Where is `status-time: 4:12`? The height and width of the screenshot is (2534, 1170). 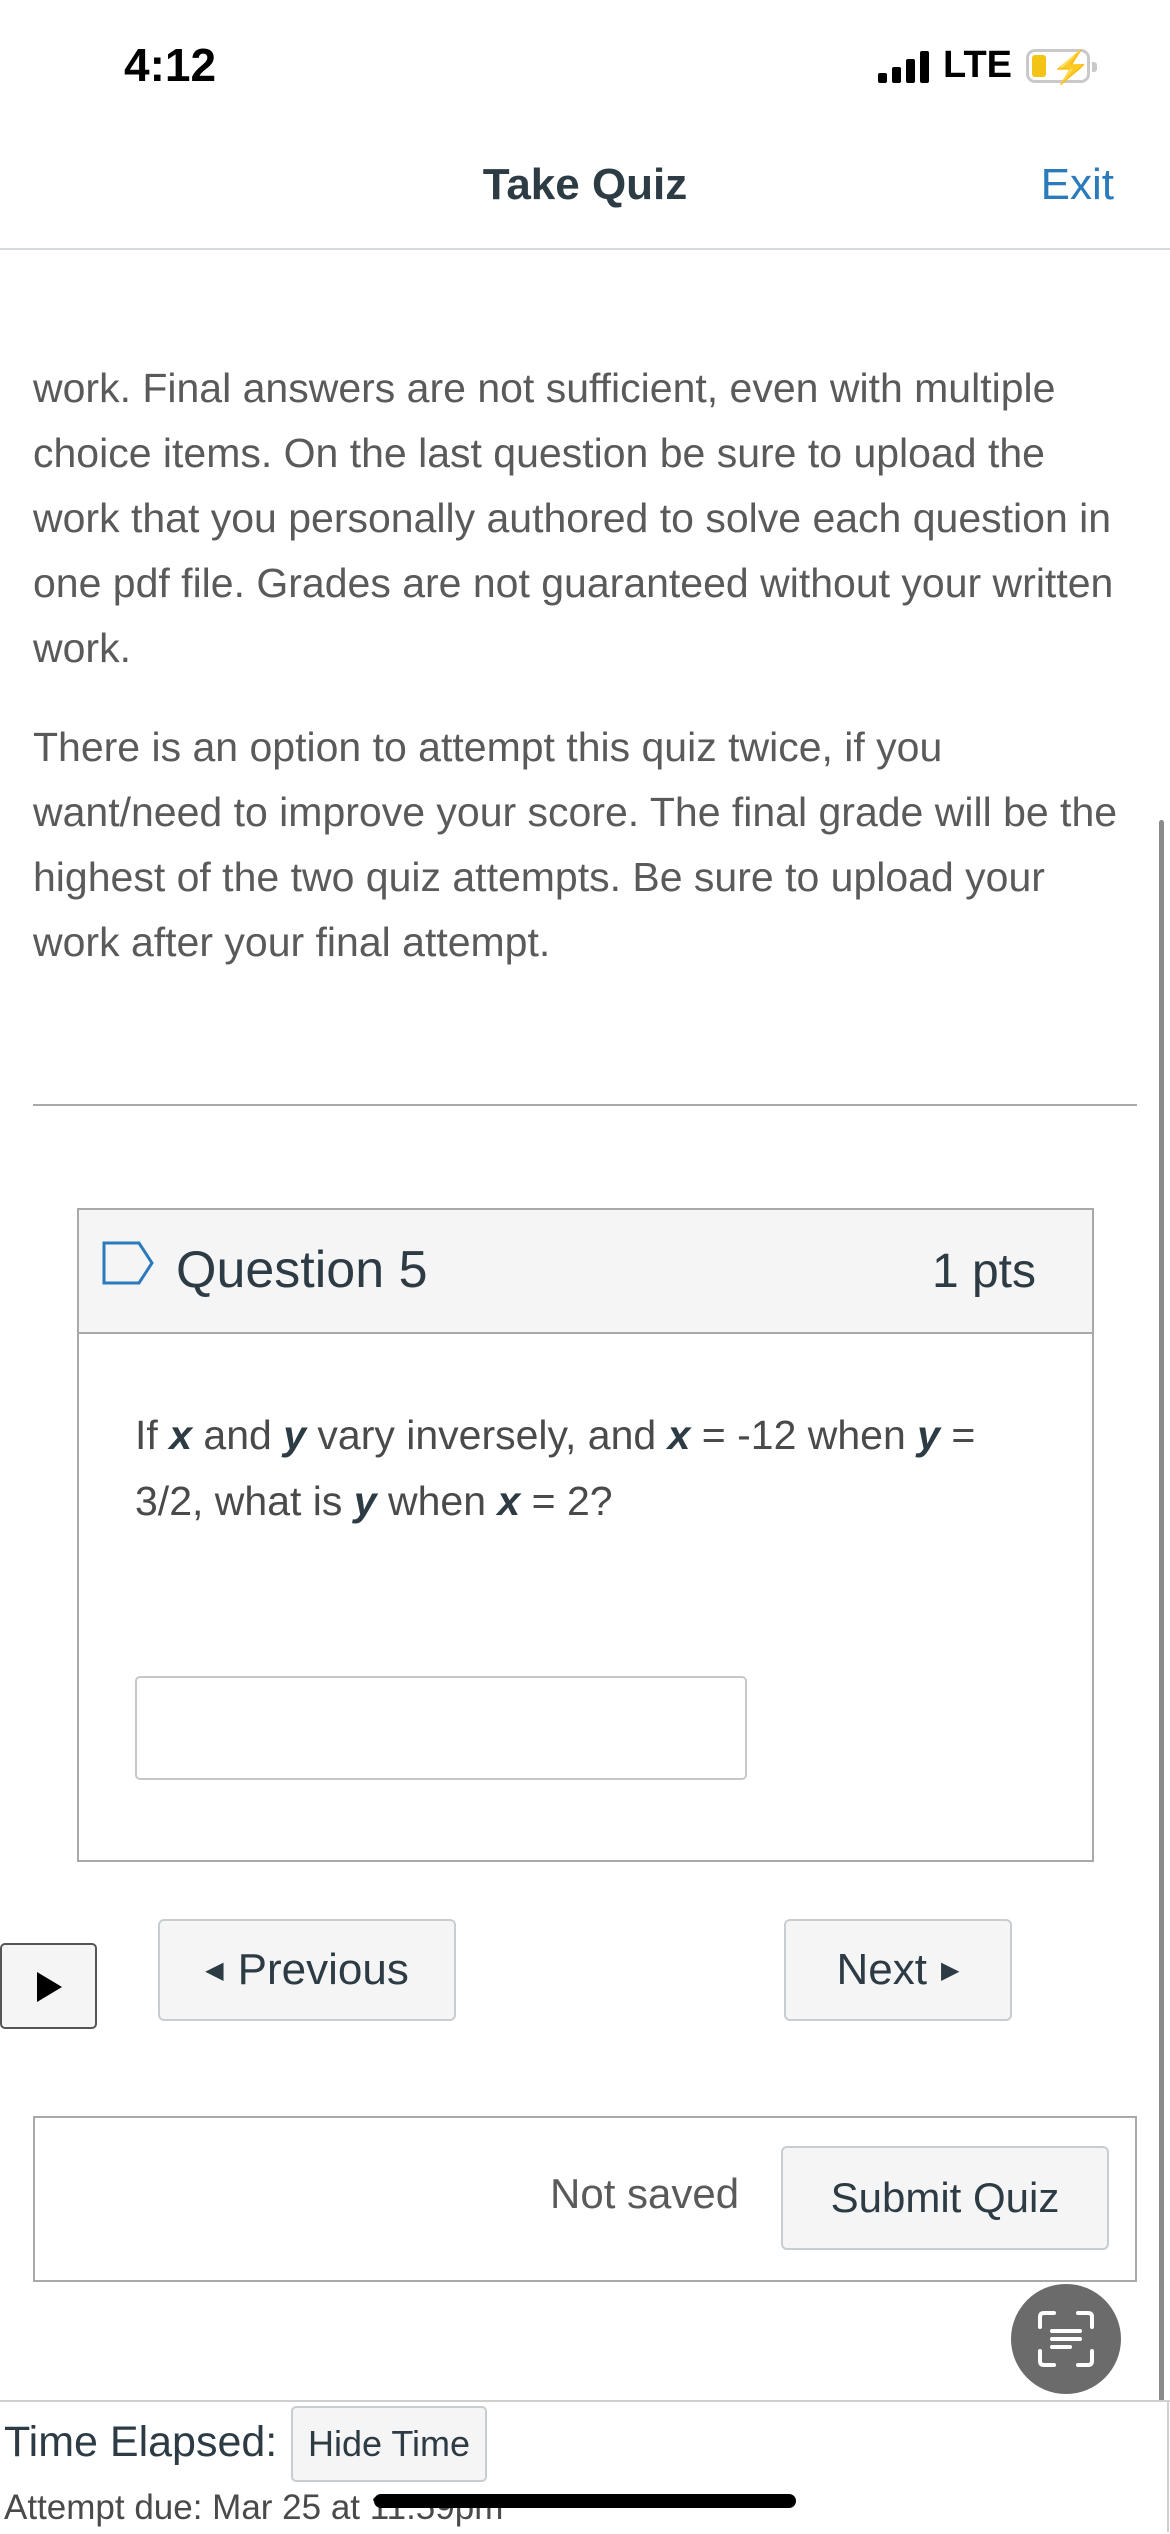
status-time: 4:12 is located at coordinates (170, 65).